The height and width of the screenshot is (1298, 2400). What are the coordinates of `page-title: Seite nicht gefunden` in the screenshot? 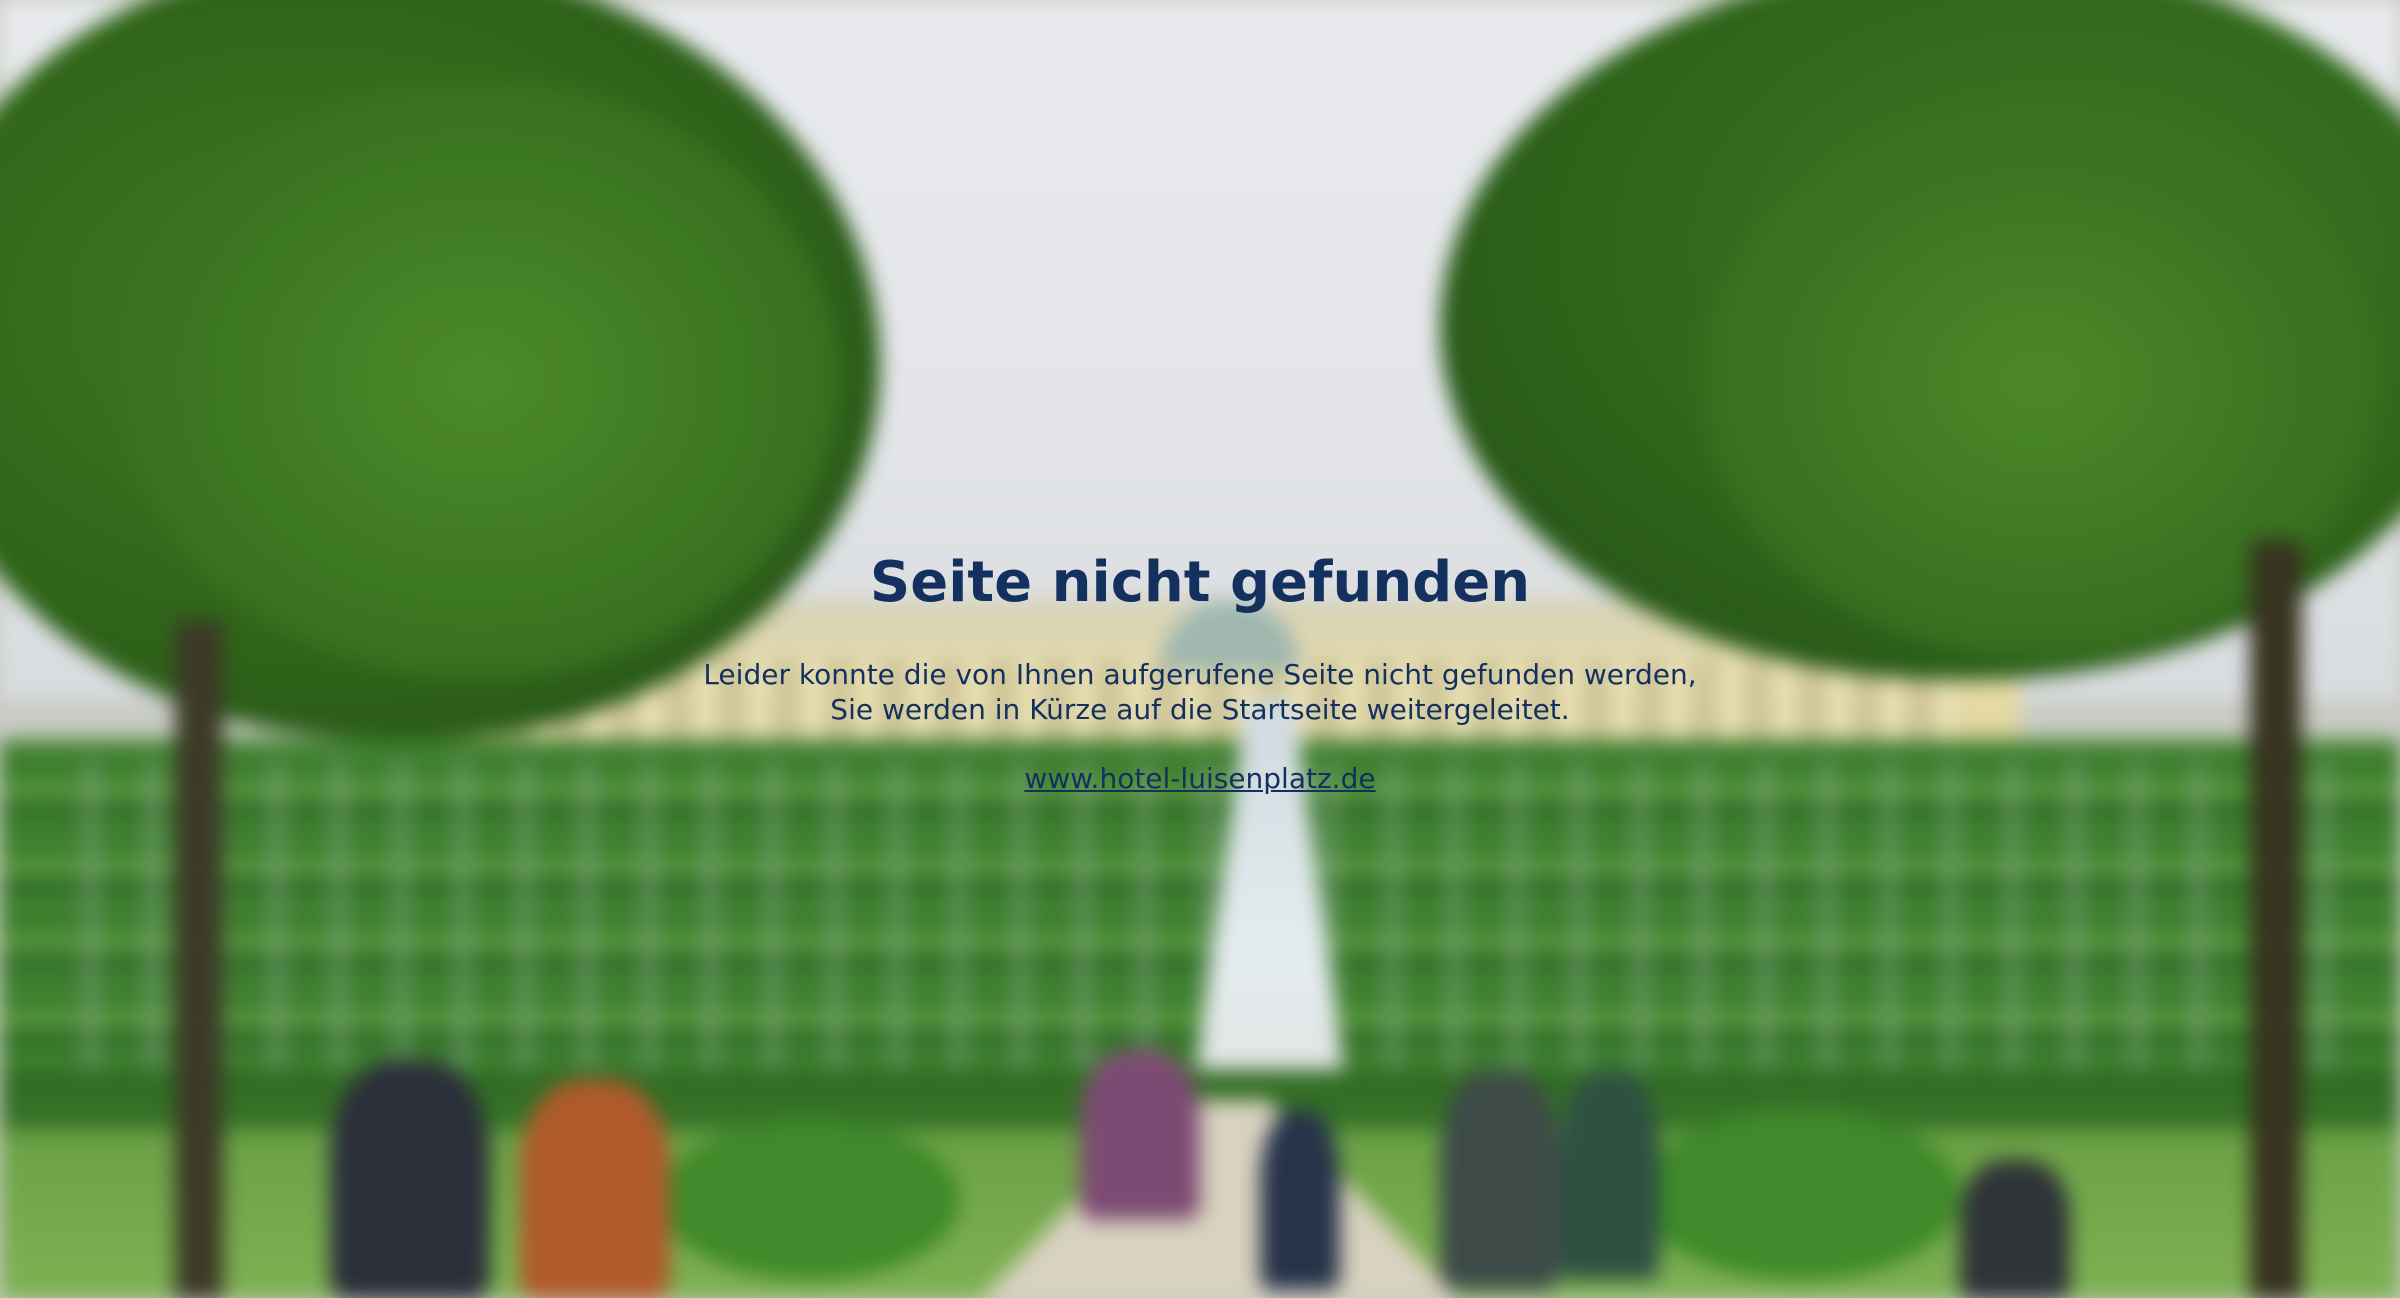 It's located at (1200, 582).